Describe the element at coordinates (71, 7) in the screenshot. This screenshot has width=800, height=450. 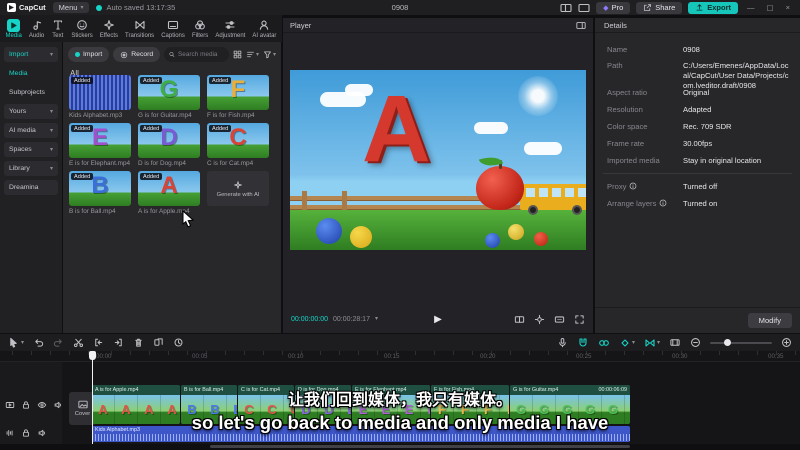
I see `menu-button: Menu ▾` at that location.